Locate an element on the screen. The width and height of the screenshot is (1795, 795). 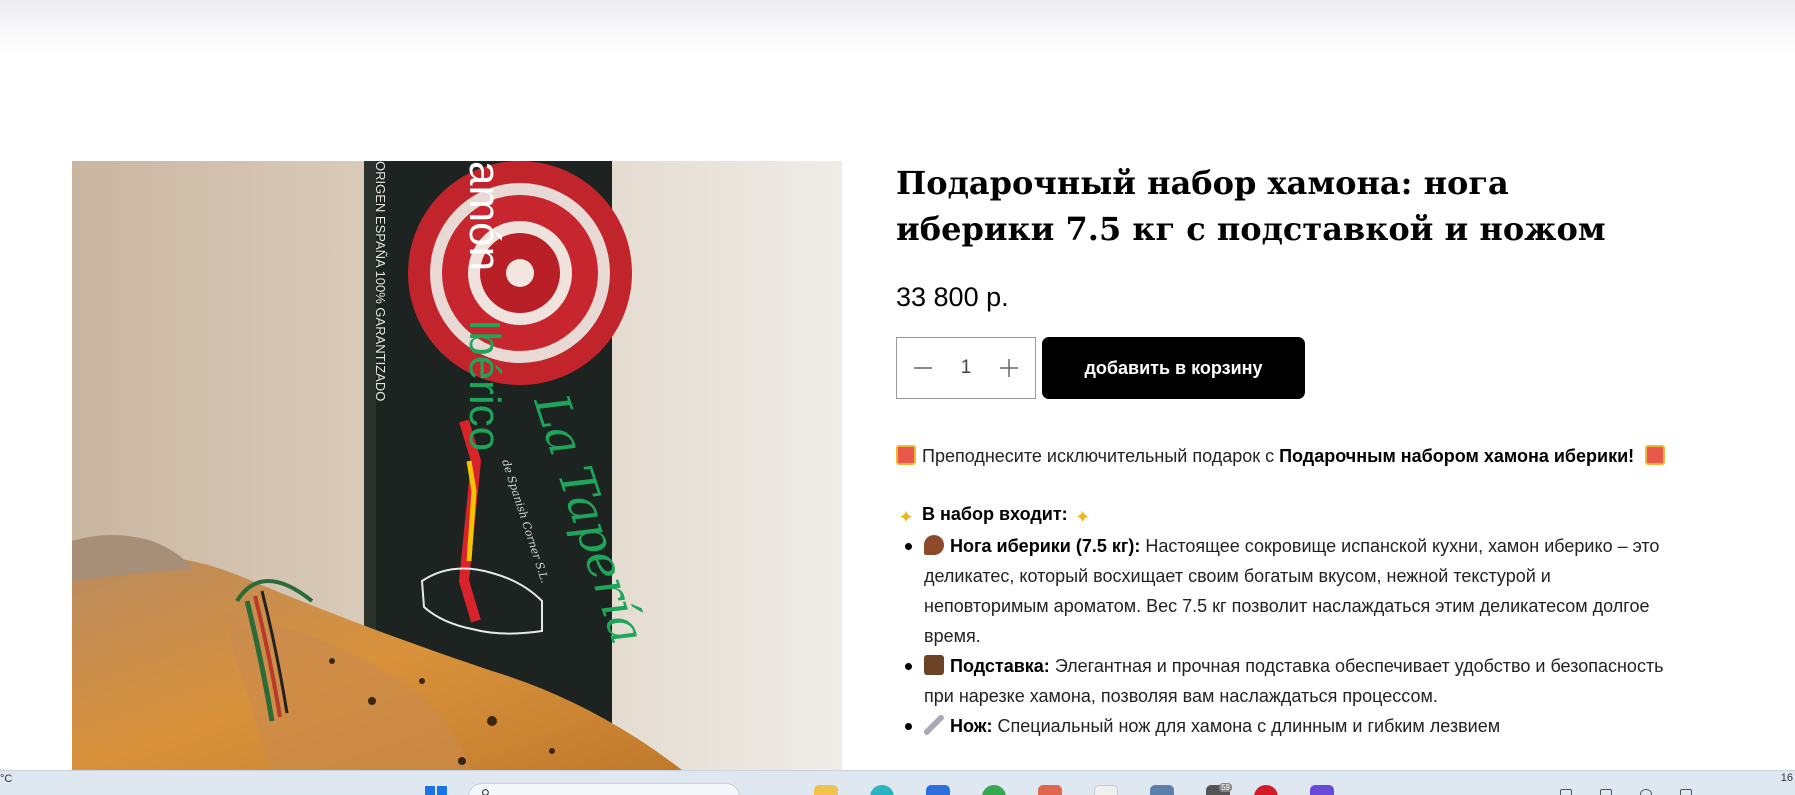
box-text-jamon: amón is located at coordinates (484, 216).